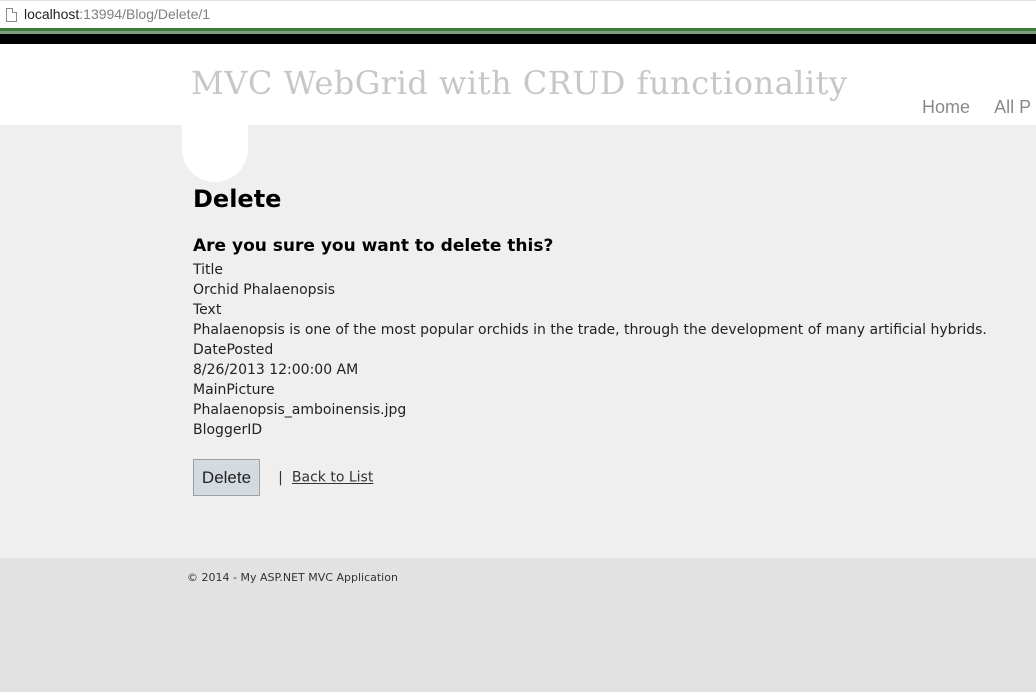 This screenshot has height=692, width=1036. Describe the element at coordinates (332, 478) in the screenshot. I see `back-to-list-link: Back to List` at that location.